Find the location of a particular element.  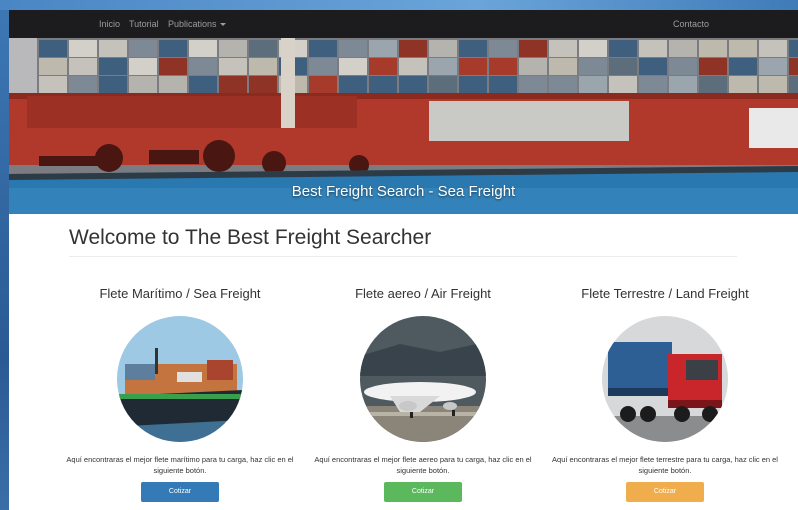

feature-title: Flete Marítimo / Sea Freight is located at coordinates (180, 293).